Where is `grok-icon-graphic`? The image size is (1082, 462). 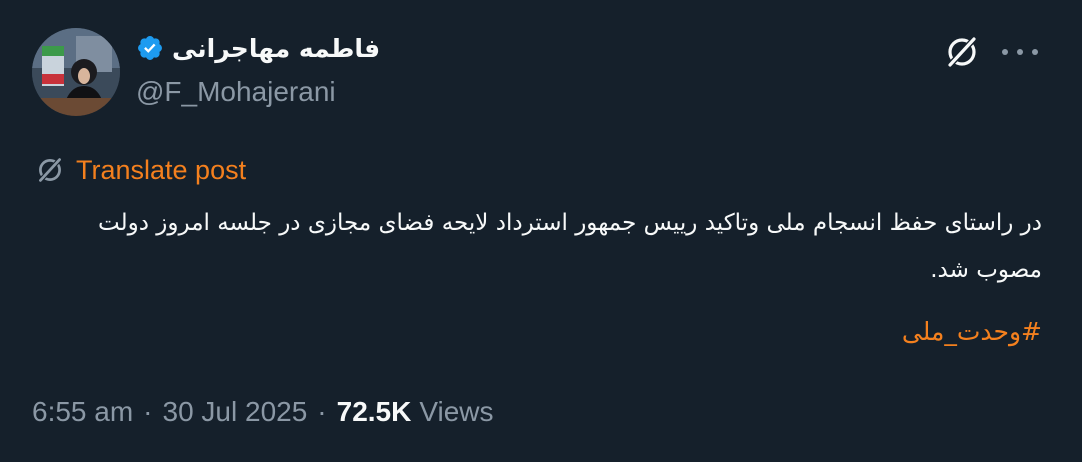
grok-icon-graphic is located at coordinates (962, 52).